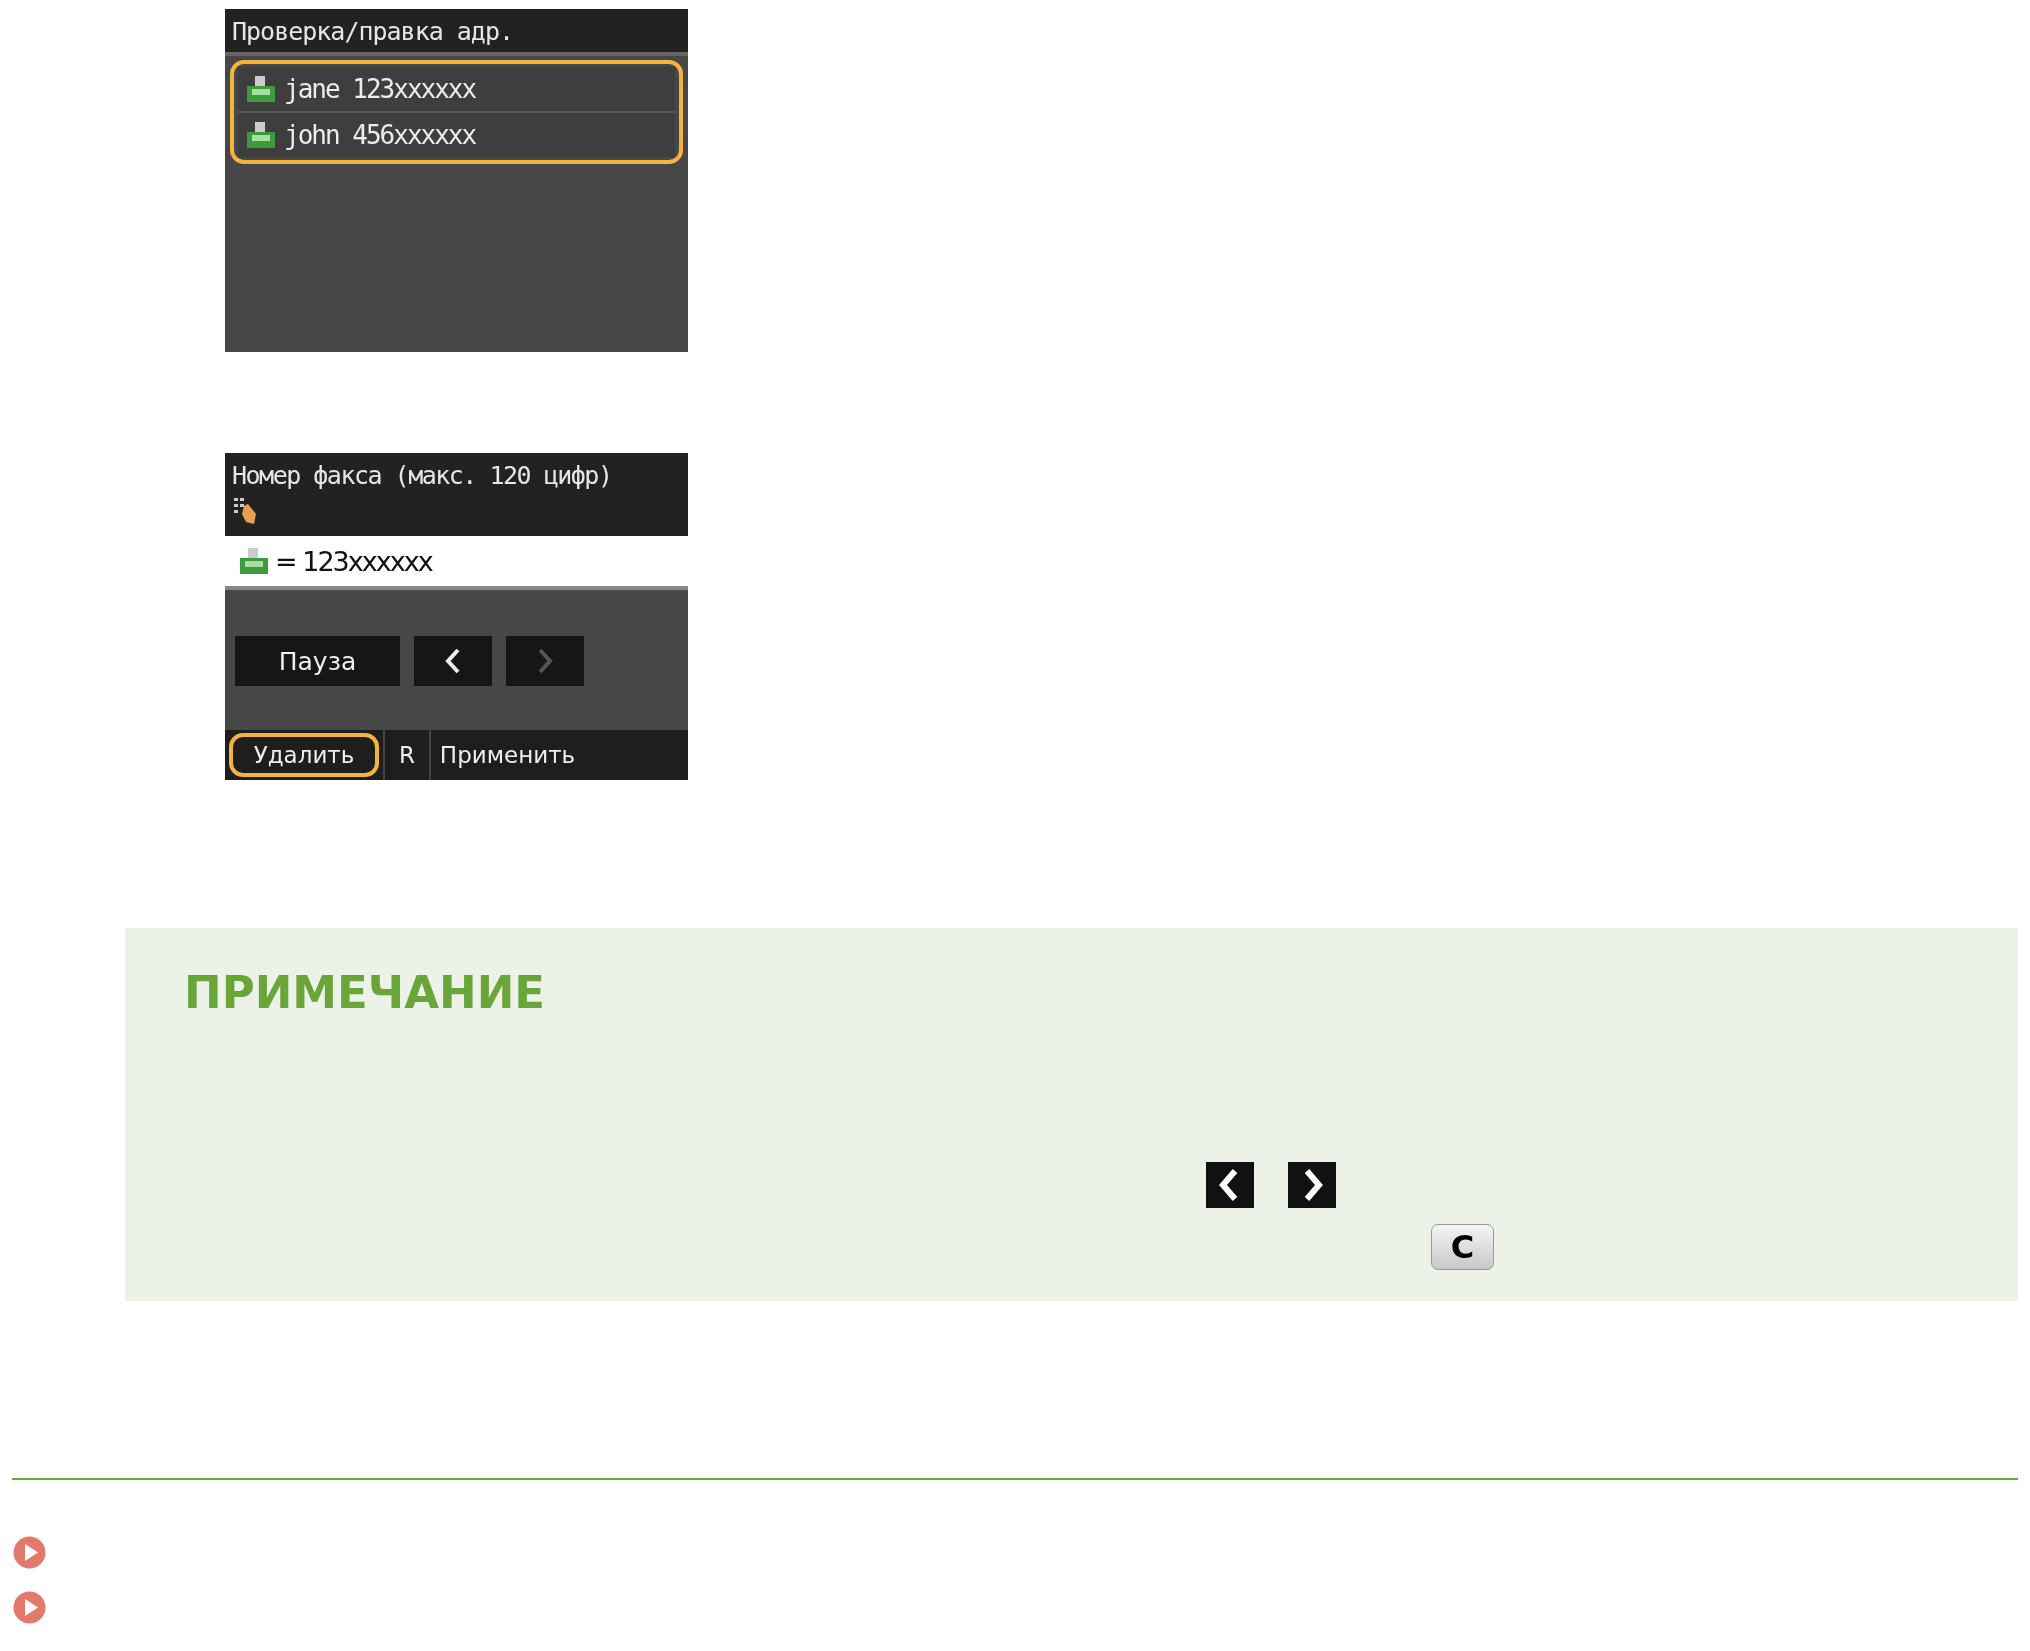 Image resolution: width=2030 pixels, height=1651 pixels. What do you see at coordinates (245, 511) in the screenshot?
I see `keypad-hand-icon` at bounding box center [245, 511].